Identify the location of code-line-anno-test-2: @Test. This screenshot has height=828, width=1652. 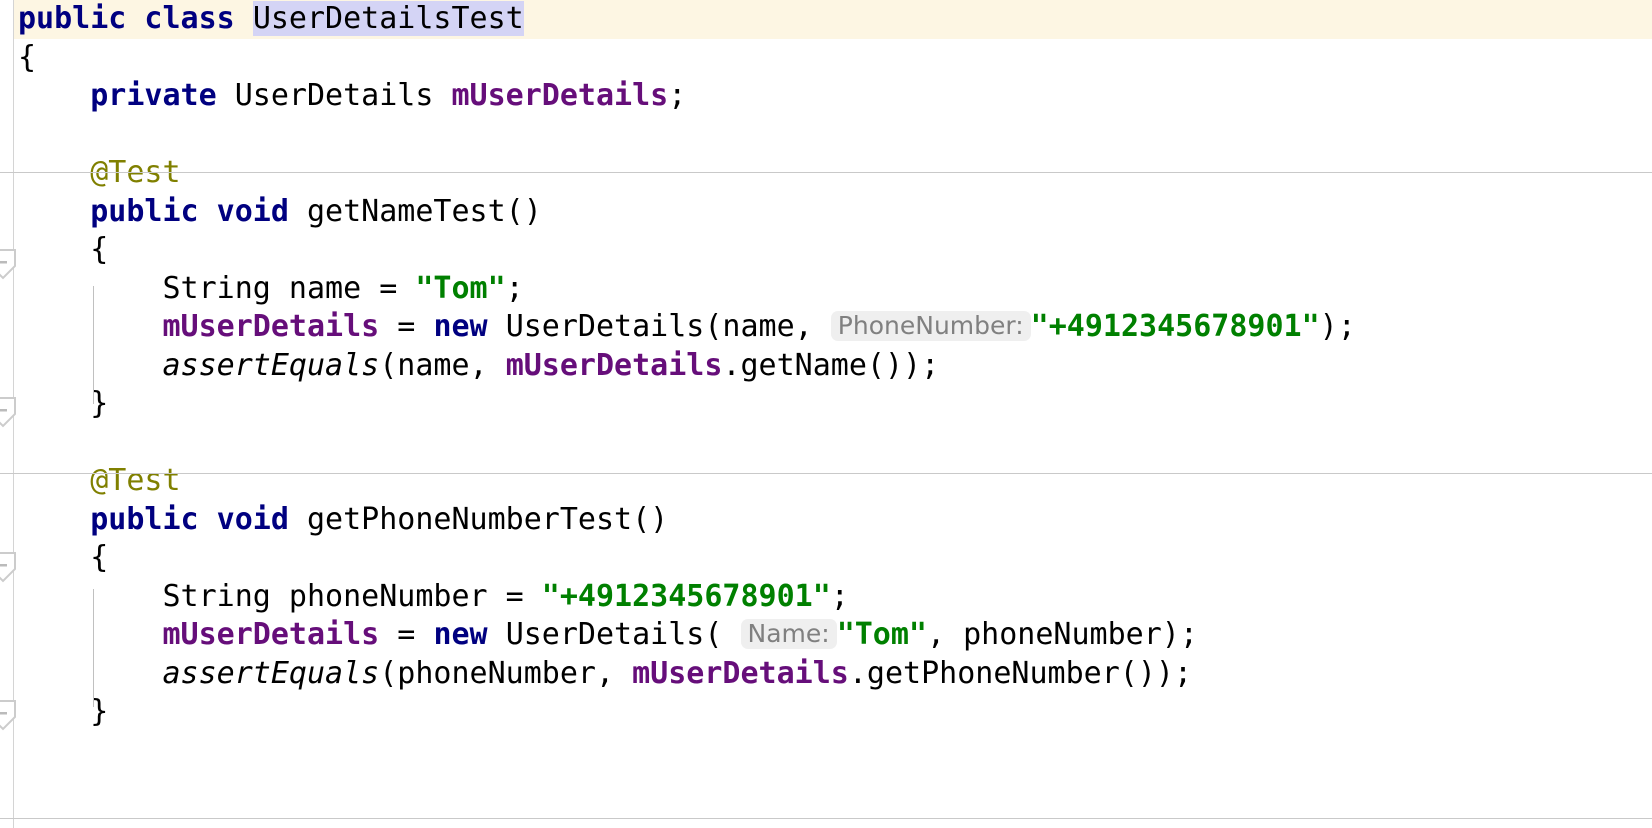
(833, 481).